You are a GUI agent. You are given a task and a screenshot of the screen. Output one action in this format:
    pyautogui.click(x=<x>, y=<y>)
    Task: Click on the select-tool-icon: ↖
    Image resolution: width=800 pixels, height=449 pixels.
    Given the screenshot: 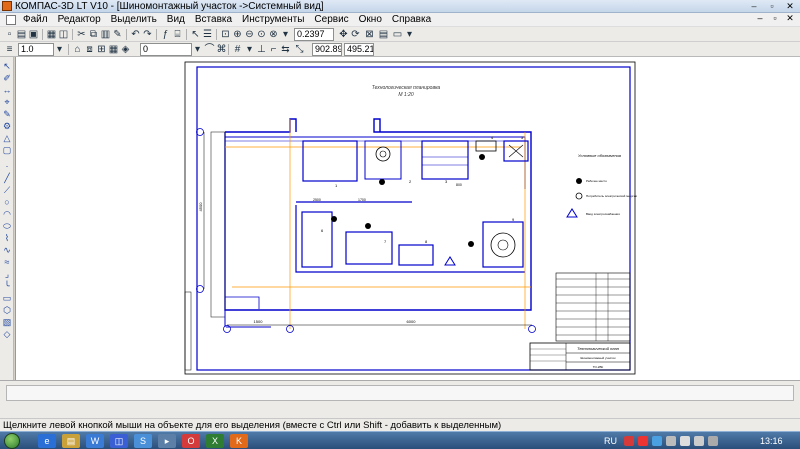 What is the action you would take?
    pyautogui.click(x=7, y=66)
    